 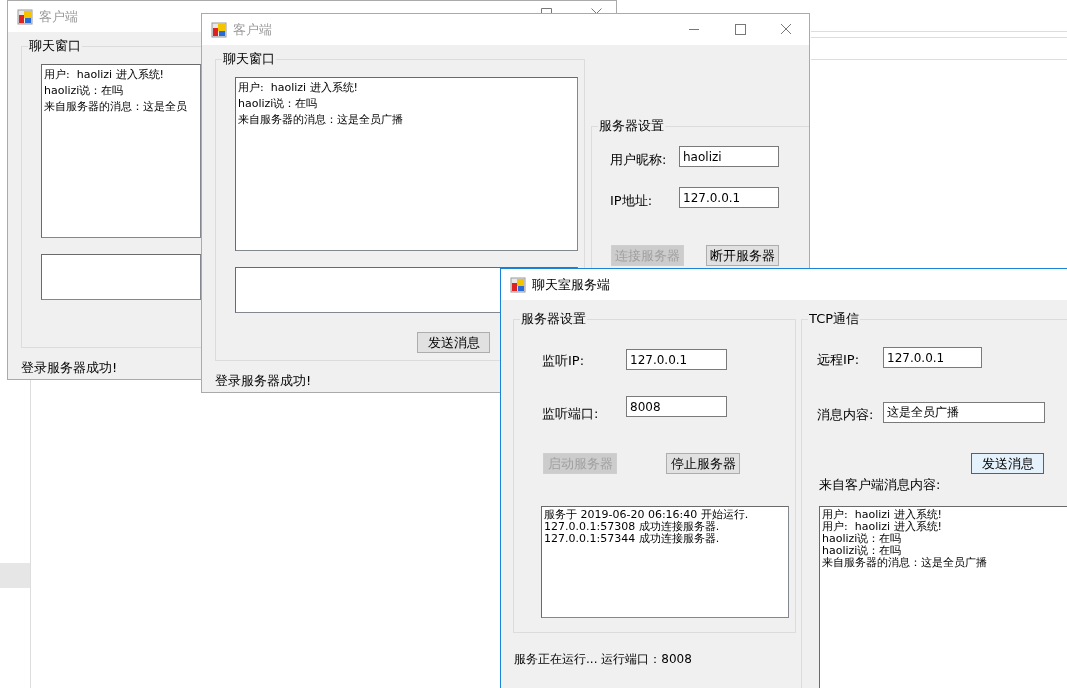 I want to click on field-label: 用户昵称:, so click(x=638, y=160).